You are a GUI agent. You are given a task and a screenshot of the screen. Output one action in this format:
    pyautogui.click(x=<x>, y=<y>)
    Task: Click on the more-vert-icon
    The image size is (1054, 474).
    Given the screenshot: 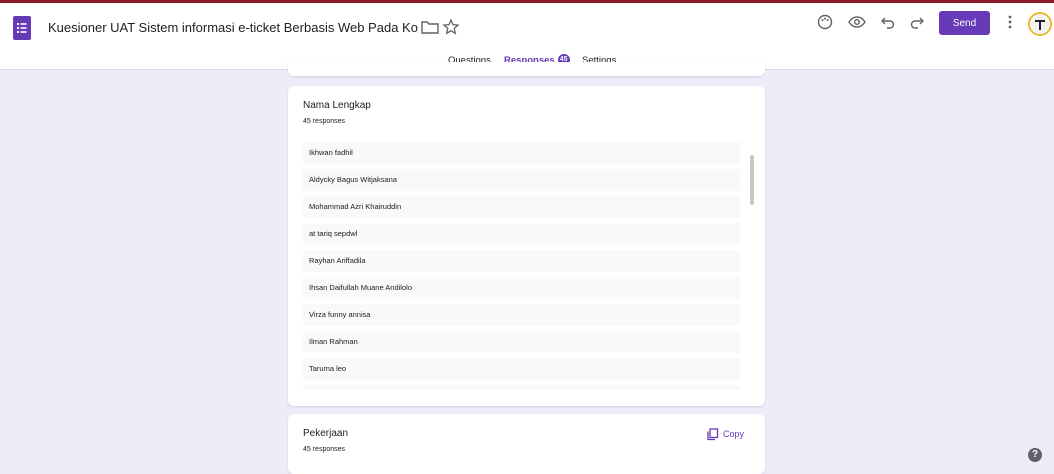 What is the action you would take?
    pyautogui.click(x=1010, y=22)
    